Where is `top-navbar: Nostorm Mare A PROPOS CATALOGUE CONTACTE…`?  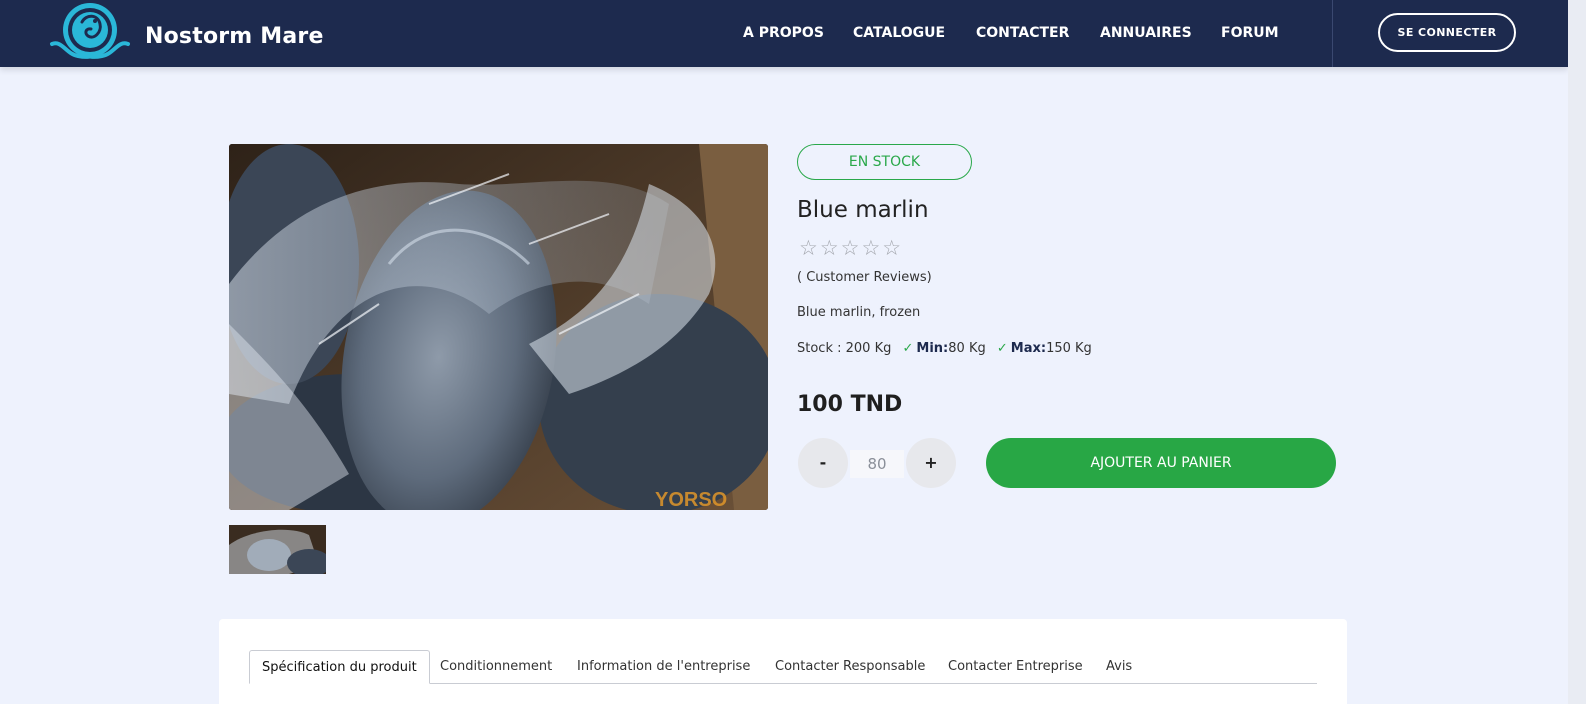 top-navbar: Nostorm Mare A PROPOS CATALOGUE CONTACTE… is located at coordinates (784, 33).